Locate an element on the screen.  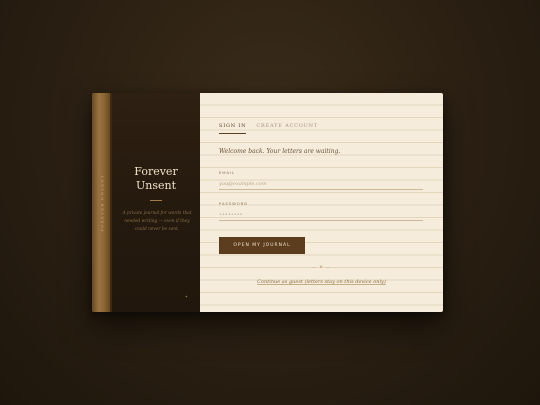
password-label: Password is located at coordinates (233, 203).